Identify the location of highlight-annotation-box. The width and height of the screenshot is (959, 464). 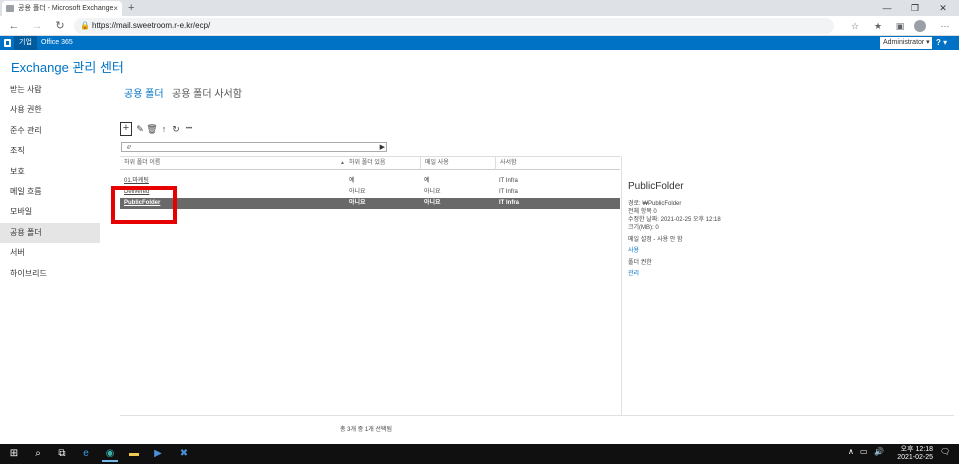
(144, 205).